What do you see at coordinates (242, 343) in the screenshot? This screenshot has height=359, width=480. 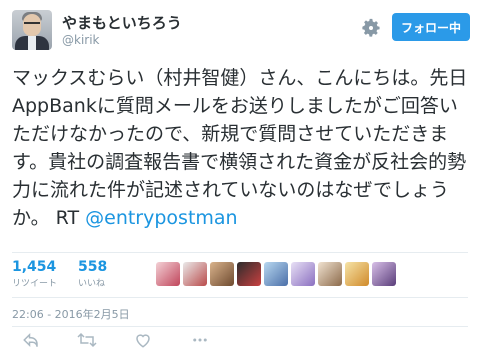 I see `tweet-actions` at bounding box center [242, 343].